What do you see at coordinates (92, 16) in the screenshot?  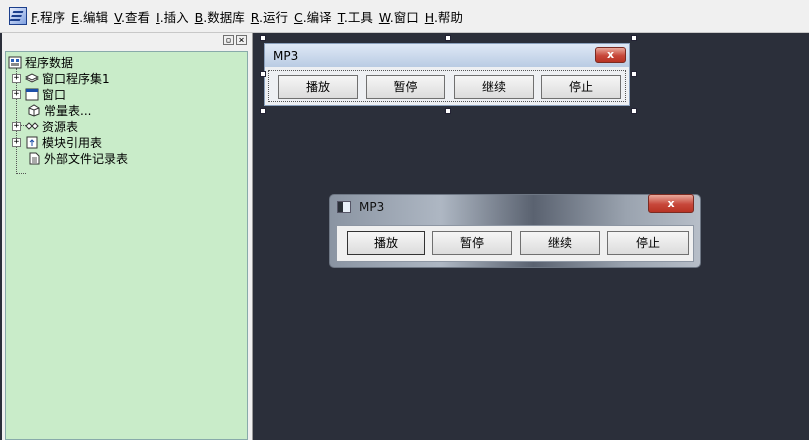 I see `menu-edit: E.编辑` at bounding box center [92, 16].